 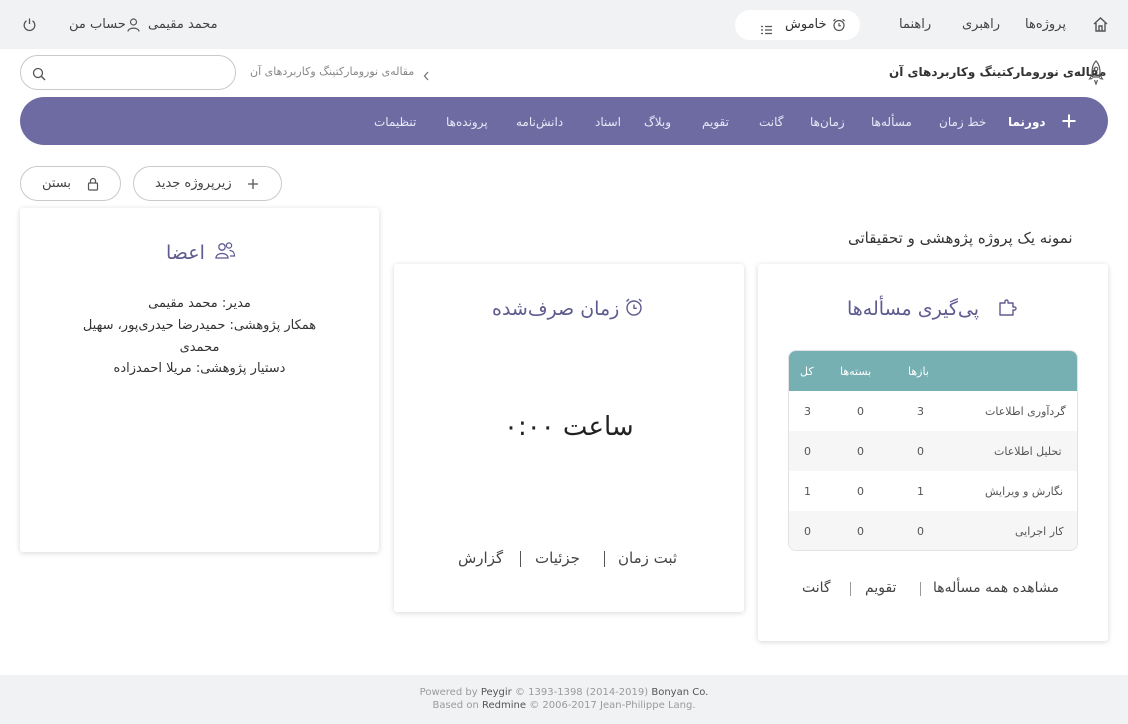 I want to click on tracker-name: کار اجرایی, so click(x=1039, y=531).